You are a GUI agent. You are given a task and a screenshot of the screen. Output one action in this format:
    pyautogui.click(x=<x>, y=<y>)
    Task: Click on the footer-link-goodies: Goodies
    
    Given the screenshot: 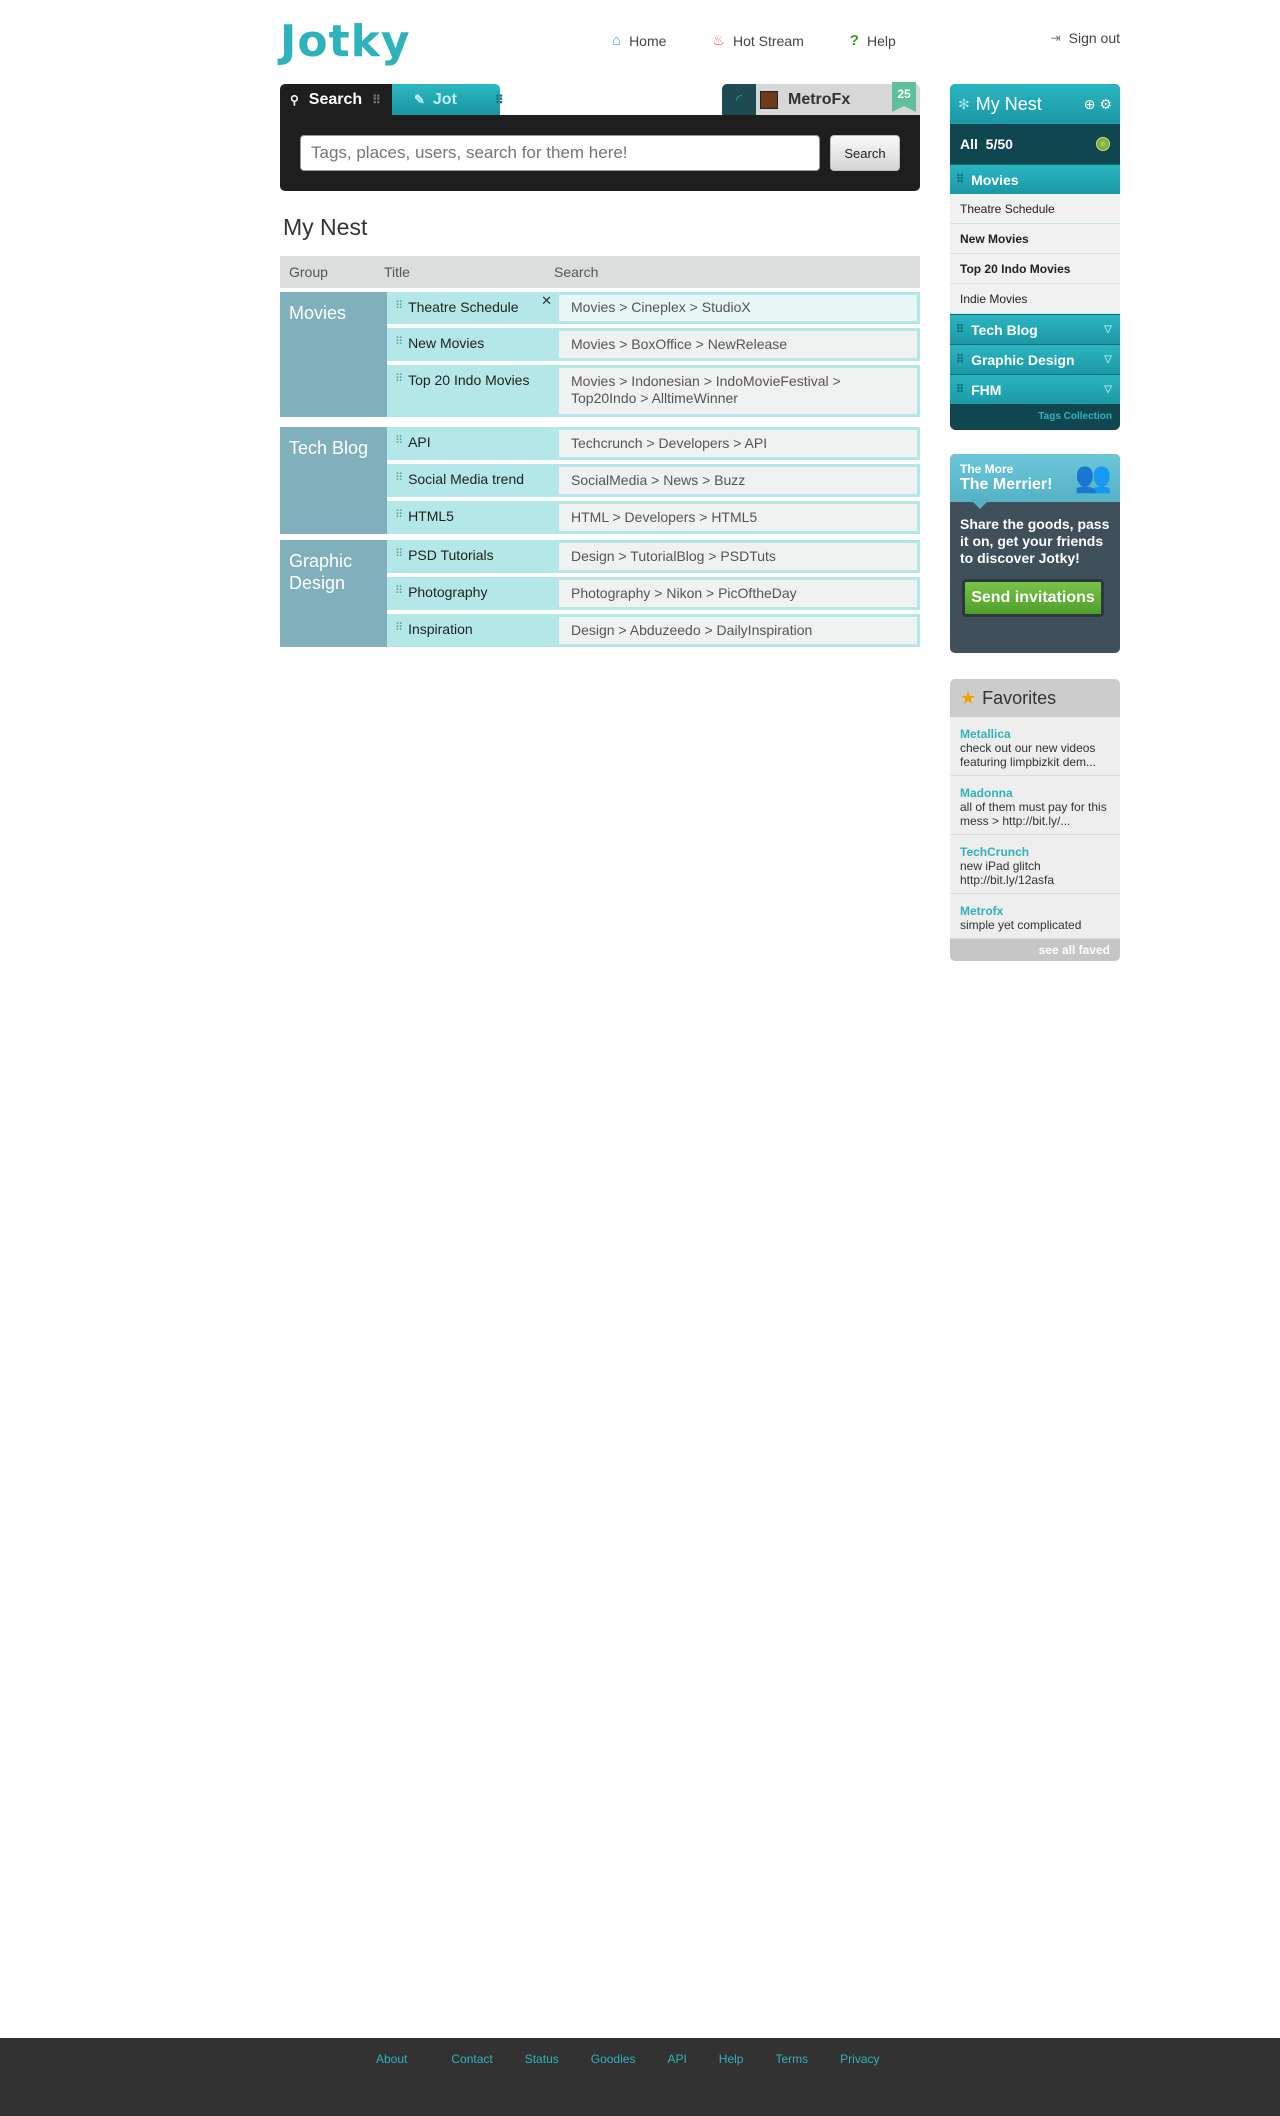 What is the action you would take?
    pyautogui.click(x=613, y=2059)
    